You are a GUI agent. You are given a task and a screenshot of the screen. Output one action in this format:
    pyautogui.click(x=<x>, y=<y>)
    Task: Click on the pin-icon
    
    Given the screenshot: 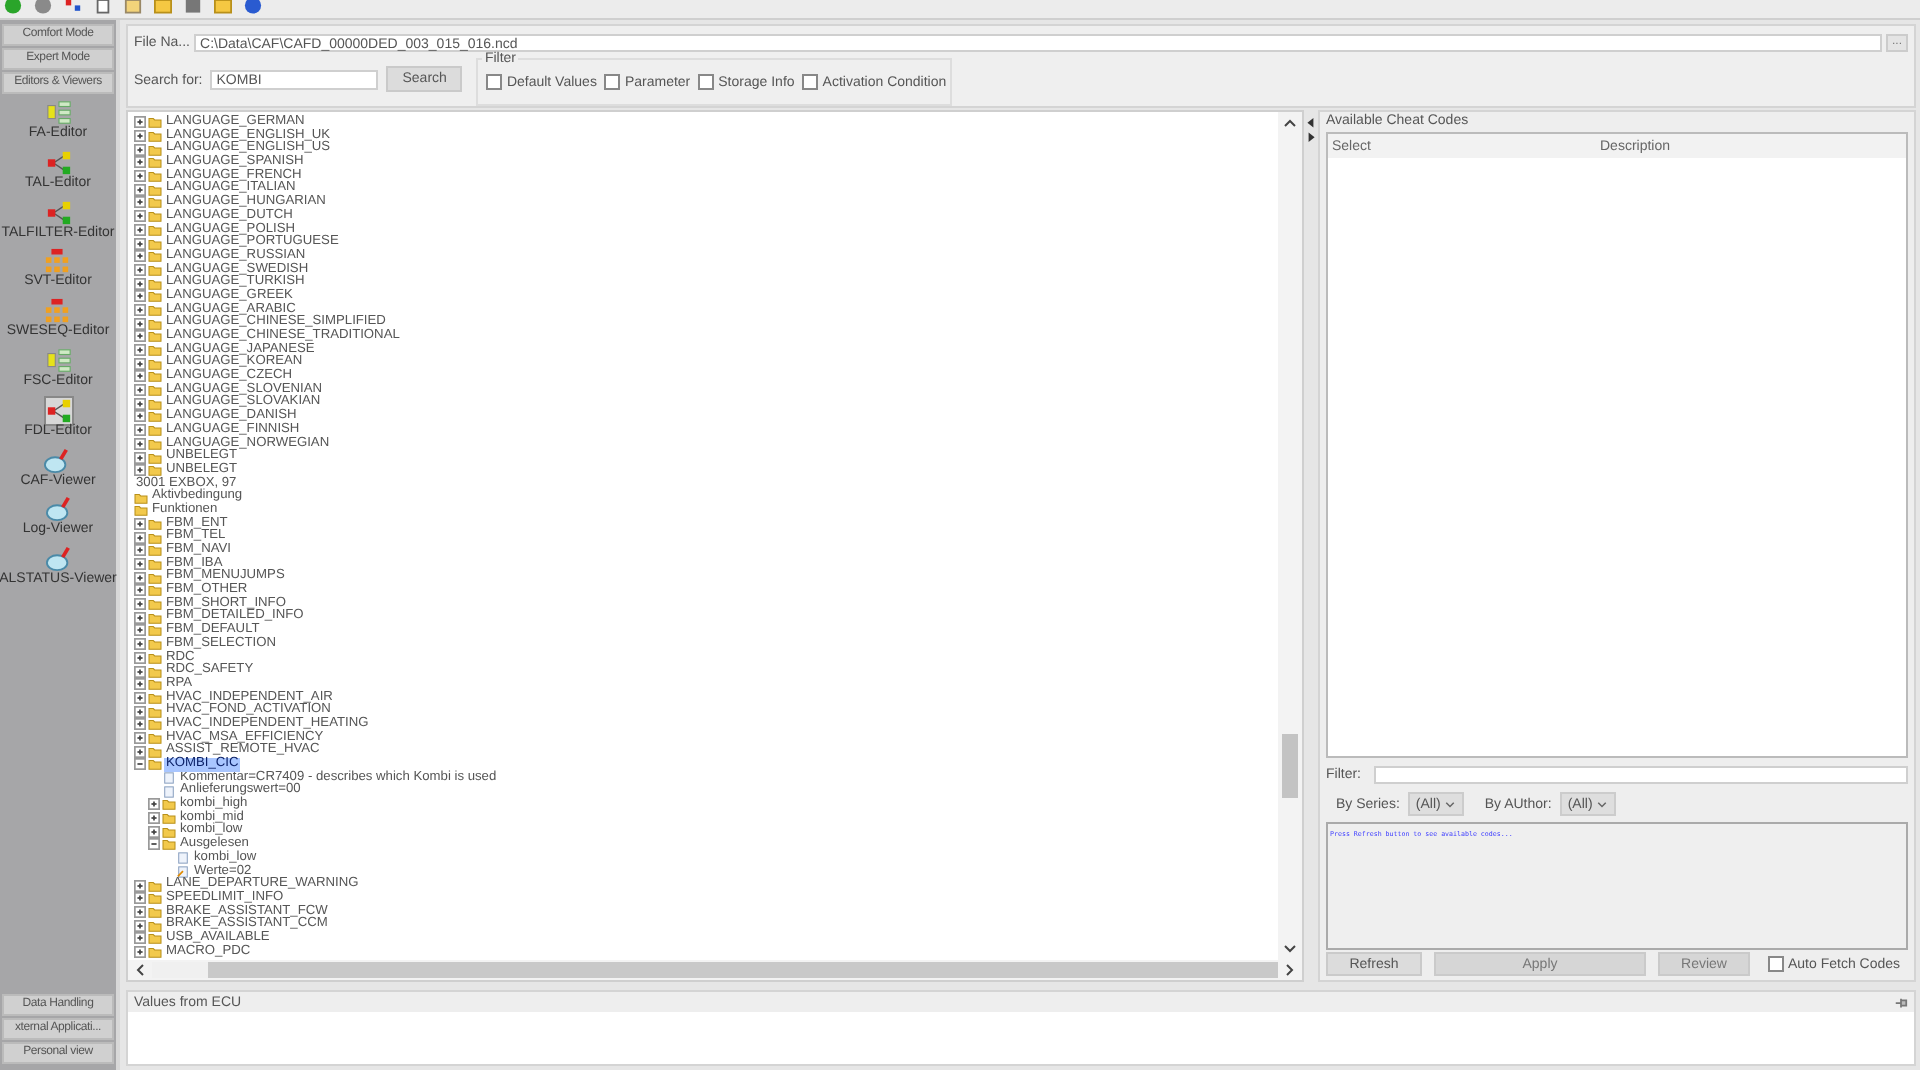 What is the action you would take?
    pyautogui.click(x=1901, y=1002)
    